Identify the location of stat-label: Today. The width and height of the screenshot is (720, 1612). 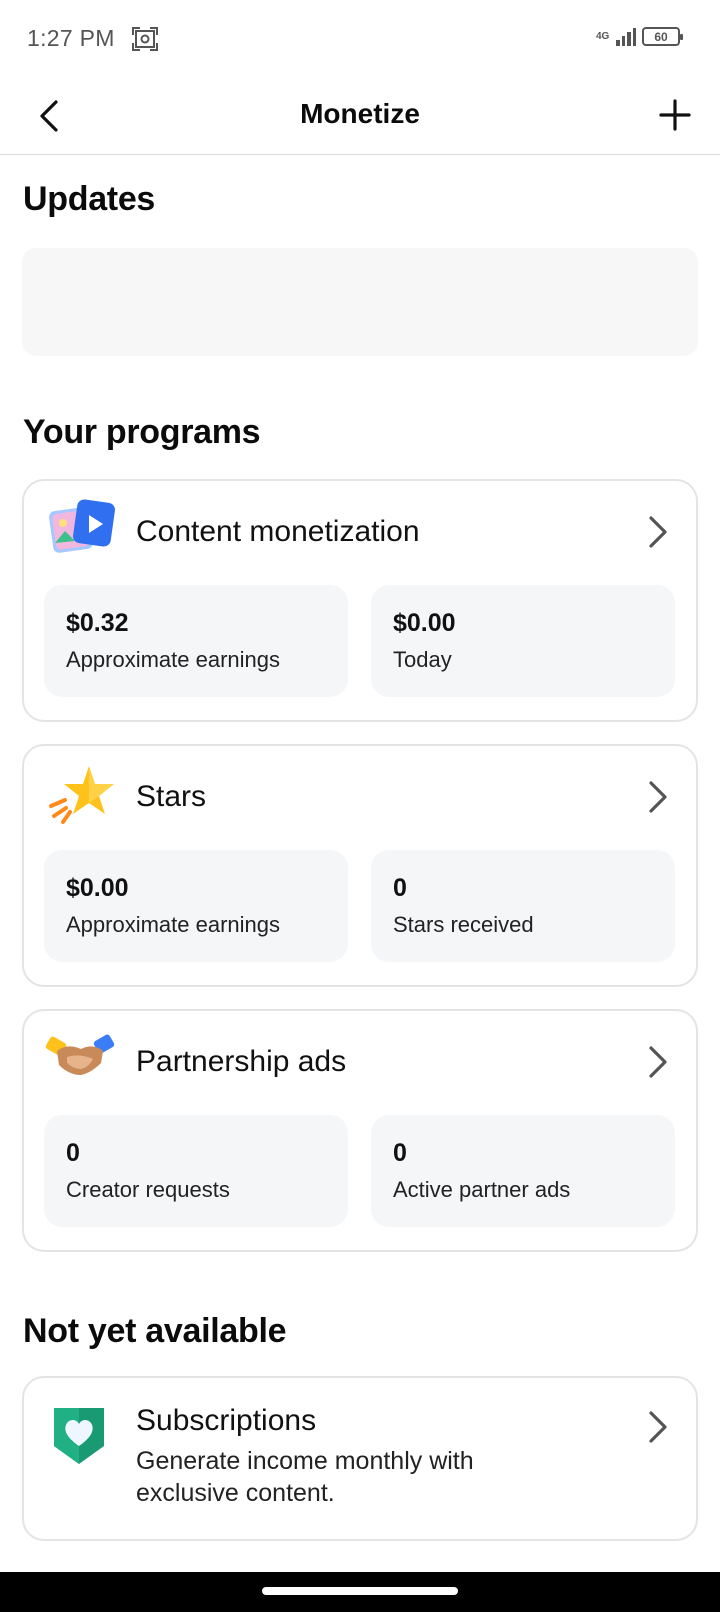
(422, 659).